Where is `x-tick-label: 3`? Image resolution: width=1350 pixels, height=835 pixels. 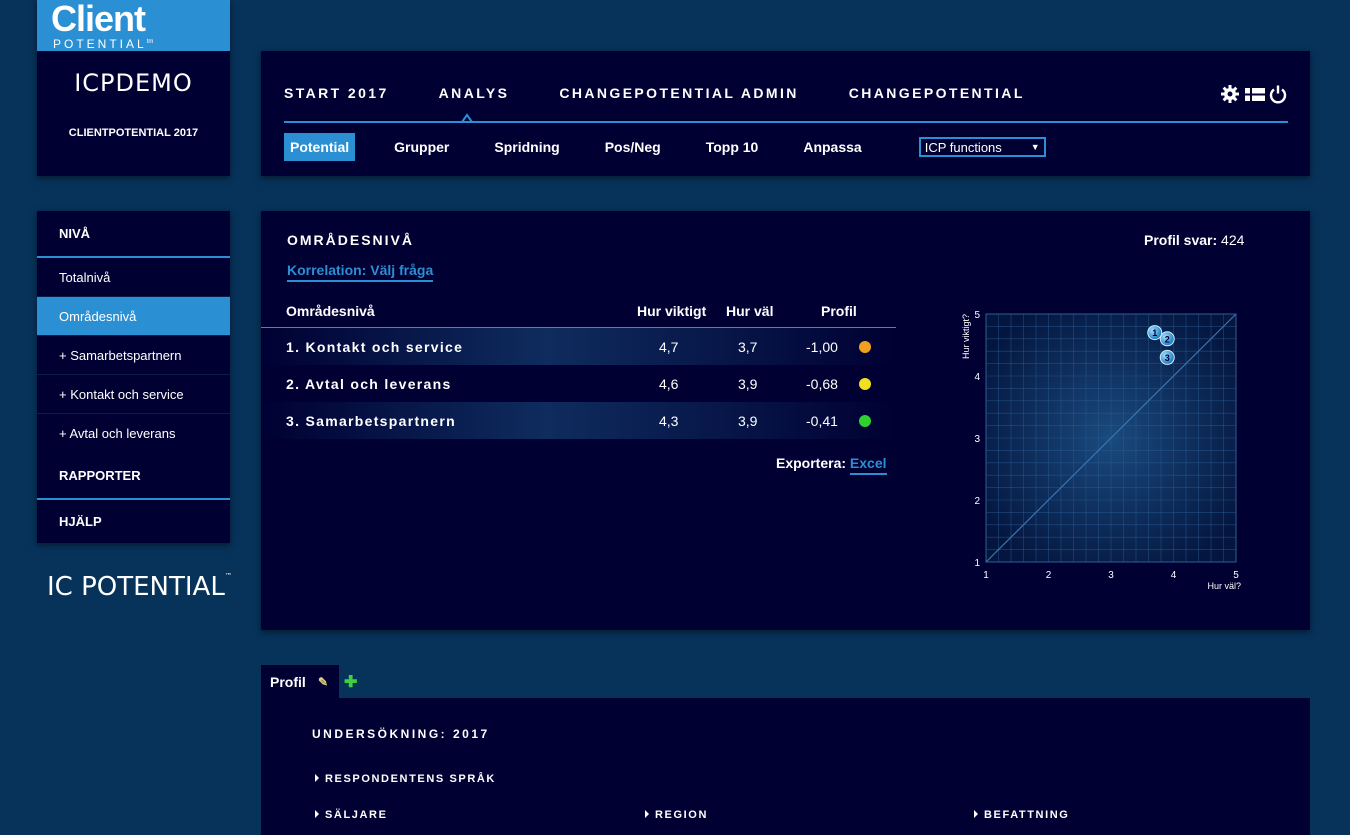 x-tick-label: 3 is located at coordinates (1111, 575).